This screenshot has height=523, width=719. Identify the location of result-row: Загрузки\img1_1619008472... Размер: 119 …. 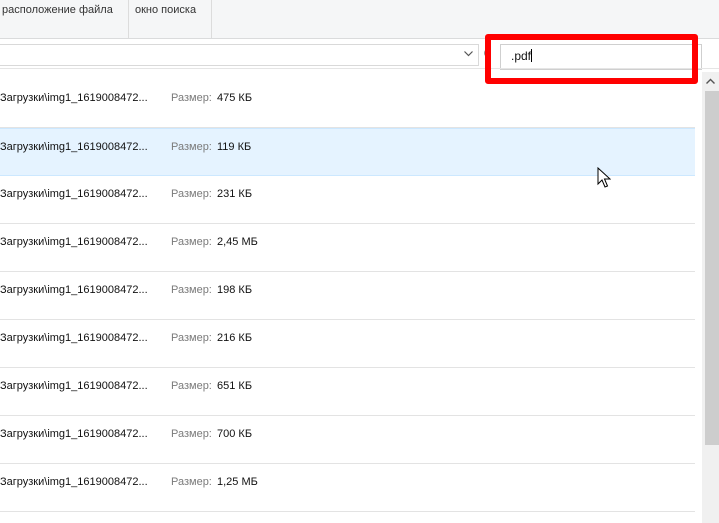
(347, 152).